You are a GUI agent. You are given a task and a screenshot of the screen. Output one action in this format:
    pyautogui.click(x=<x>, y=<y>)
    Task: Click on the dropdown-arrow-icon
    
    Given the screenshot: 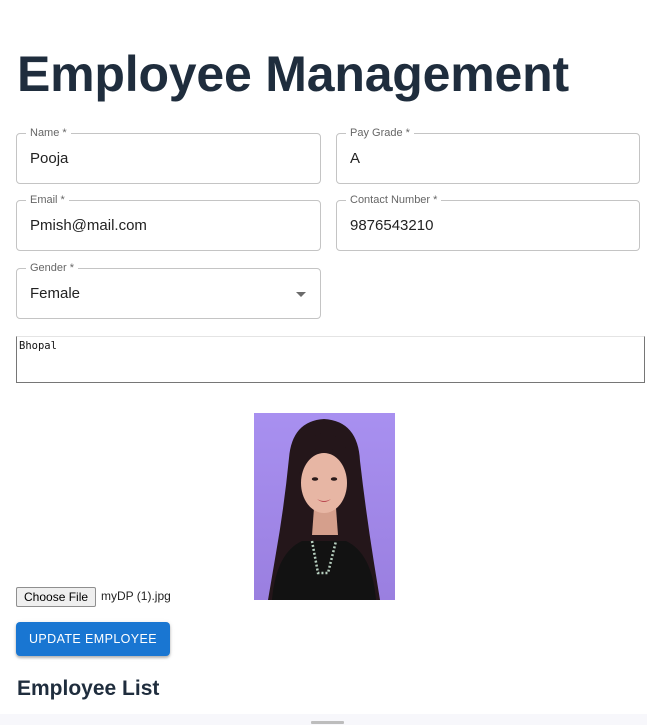 What is the action you would take?
    pyautogui.click(x=301, y=294)
    